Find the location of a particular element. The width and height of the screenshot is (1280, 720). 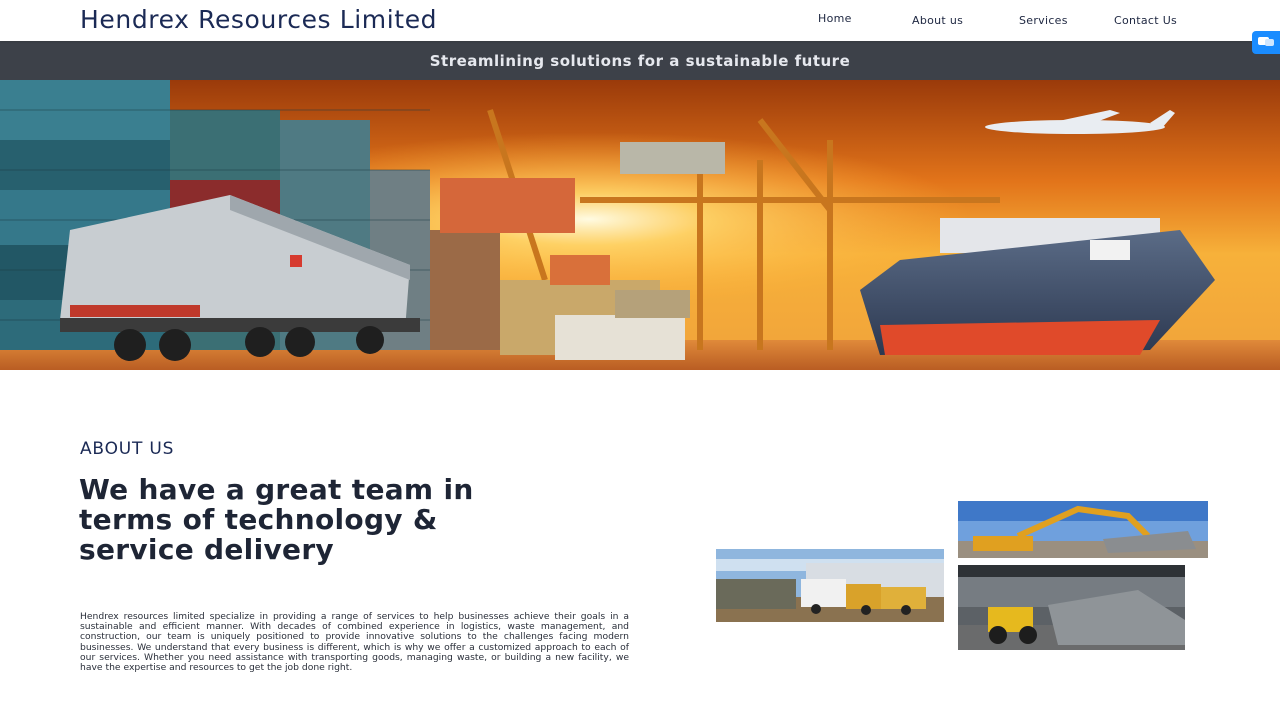

nav-contact: Contact Us is located at coordinates (1145, 20).